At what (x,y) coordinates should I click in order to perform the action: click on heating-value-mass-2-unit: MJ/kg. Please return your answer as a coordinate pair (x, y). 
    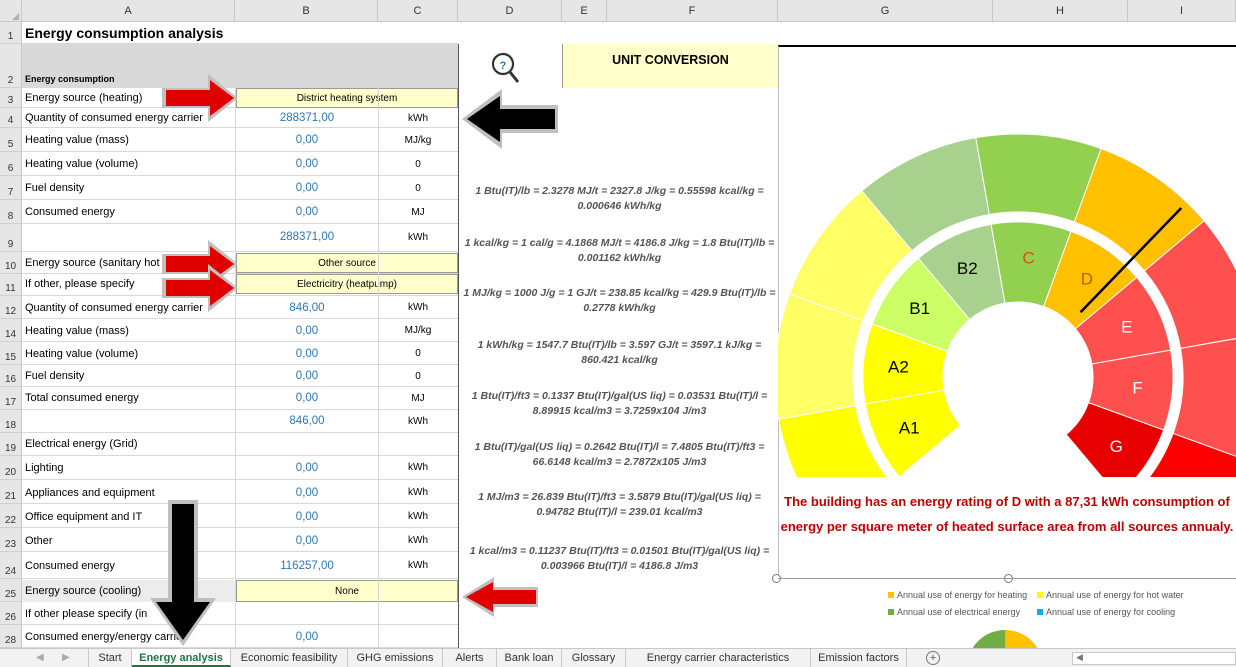
    Looking at the image, I should click on (418, 330).